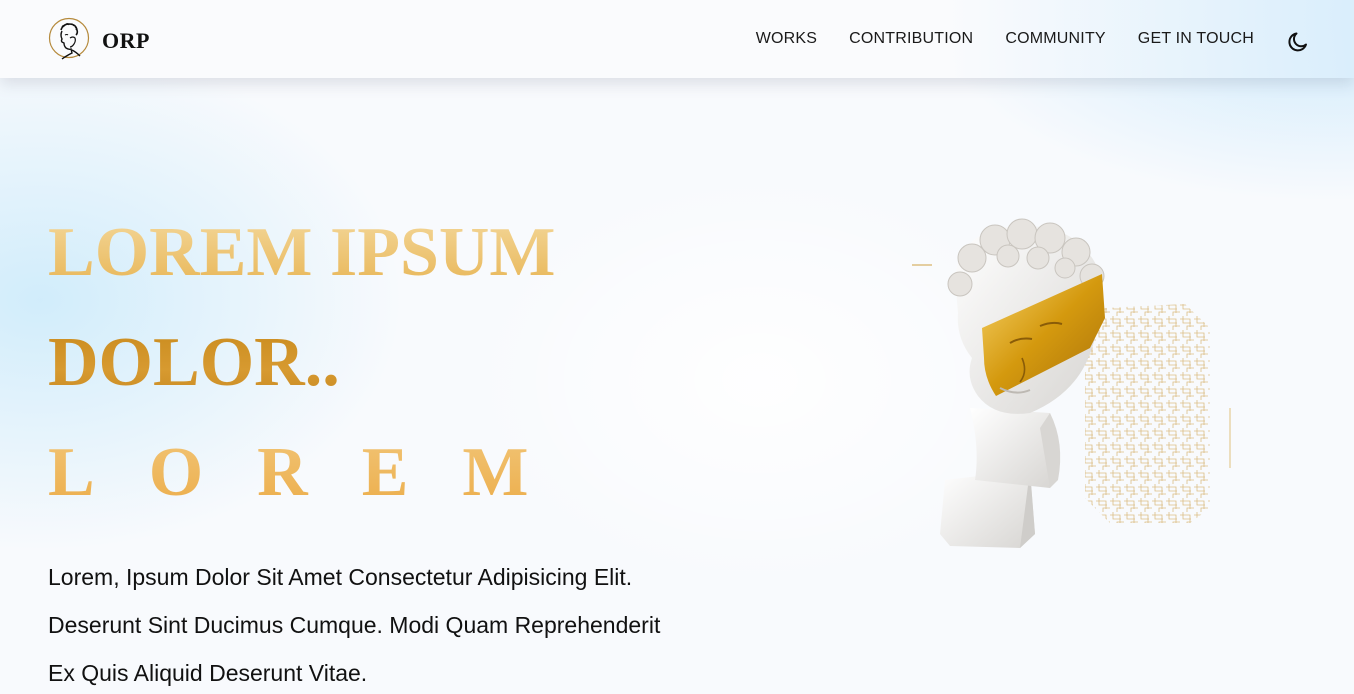 The image size is (1354, 694). Describe the element at coordinates (1196, 39) in the screenshot. I see `nav-link-get-in-touch: GET IN TOUCH` at that location.